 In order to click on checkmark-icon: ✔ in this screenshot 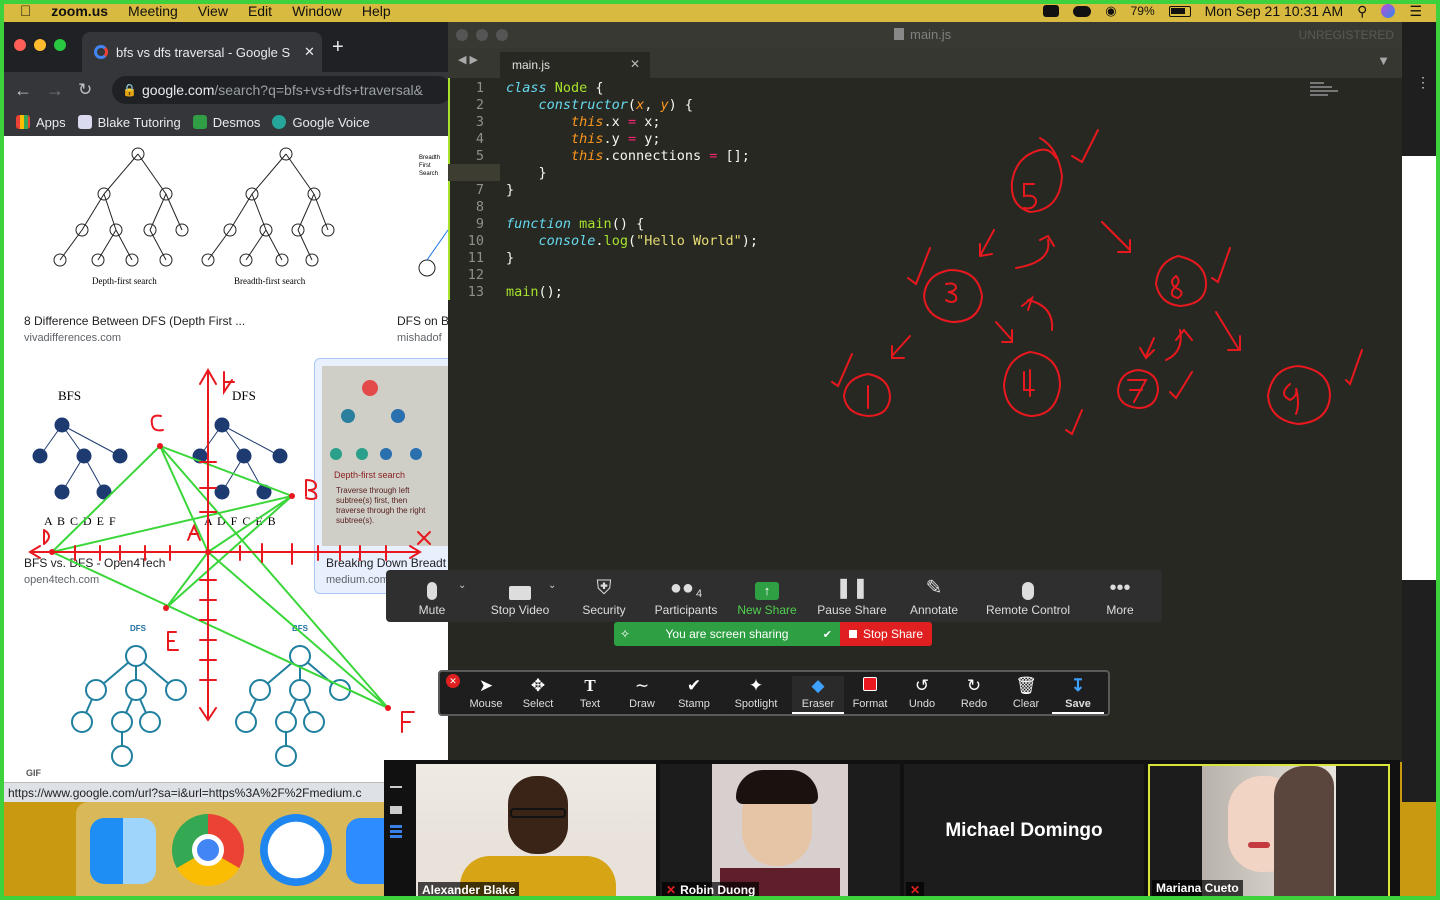, I will do `click(694, 685)`.